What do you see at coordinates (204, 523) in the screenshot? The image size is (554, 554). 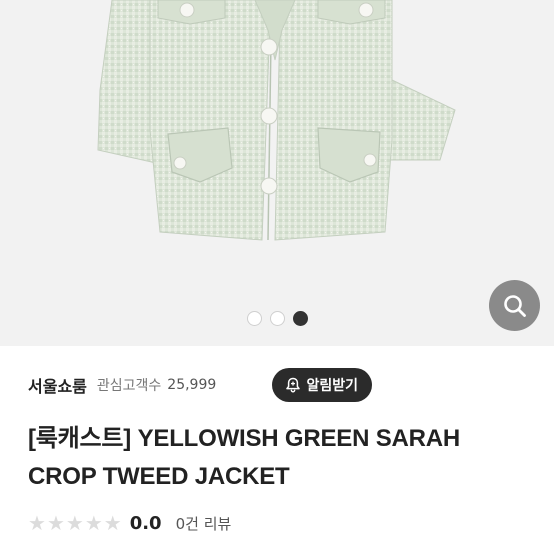 I see `review-count: 0건 리뷰` at bounding box center [204, 523].